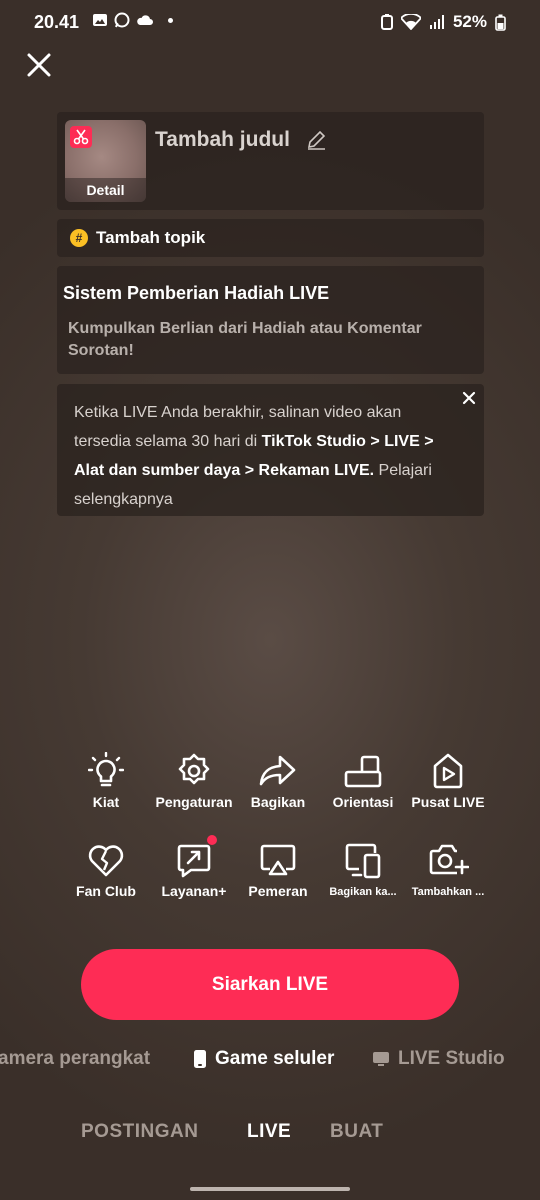  I want to click on gallery-icon, so click(100, 20).